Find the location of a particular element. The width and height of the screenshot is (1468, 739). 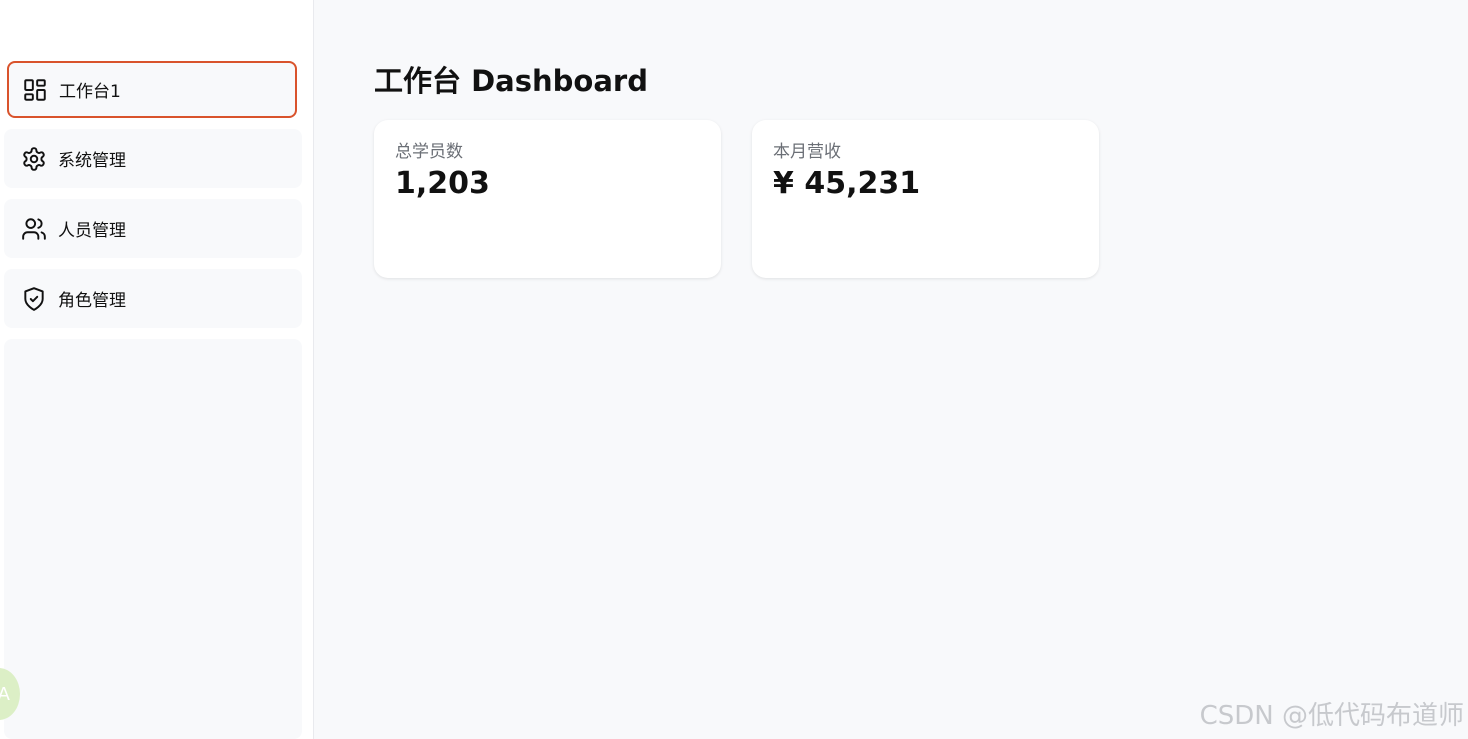

sidebar-item-system-management: 系统管理 is located at coordinates (153, 158).